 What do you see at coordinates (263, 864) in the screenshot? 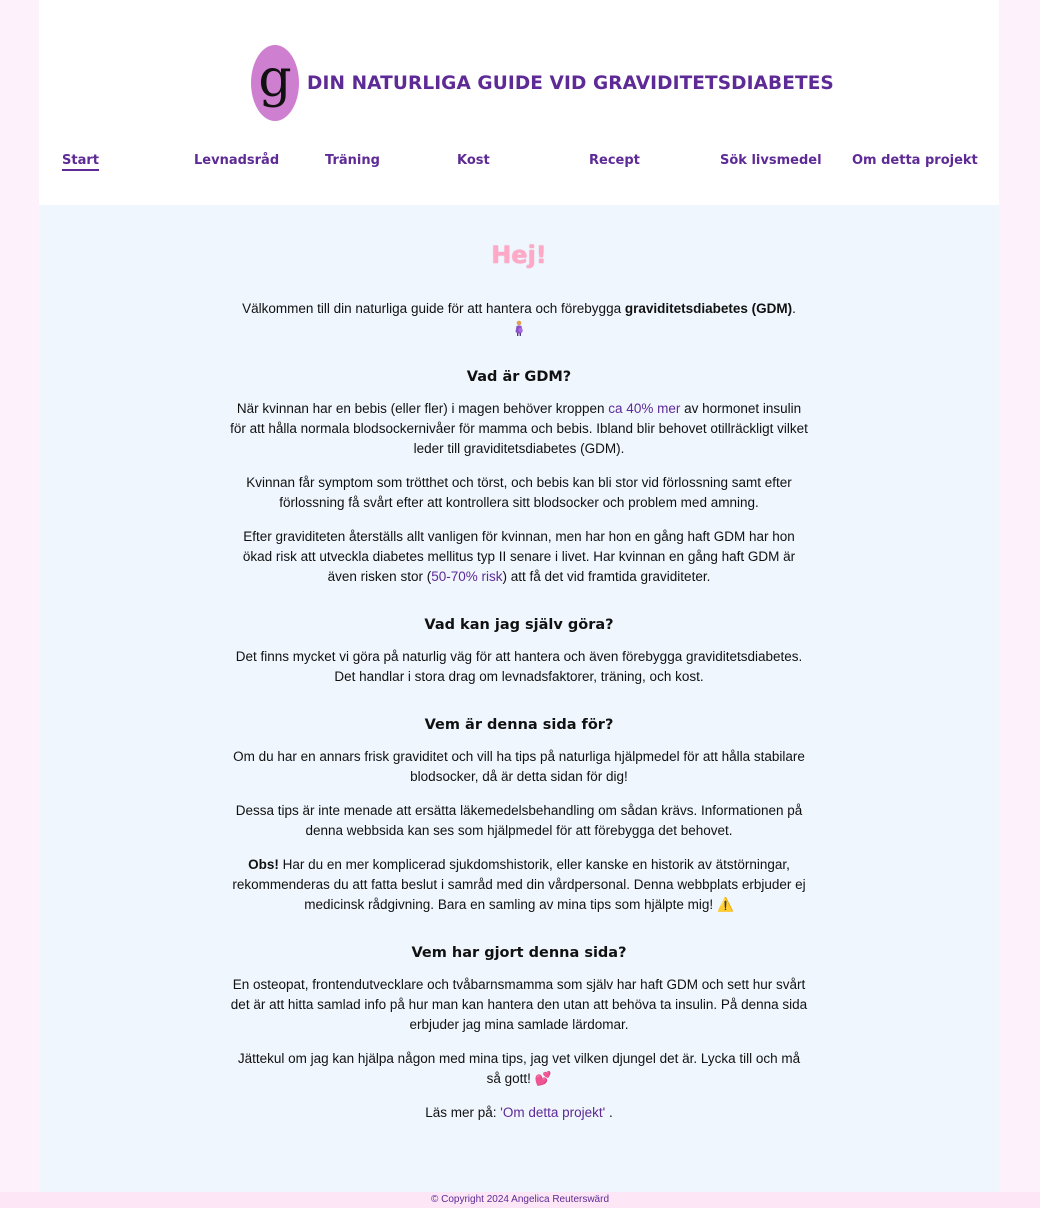
I see `obs-label: Obs!` at bounding box center [263, 864].